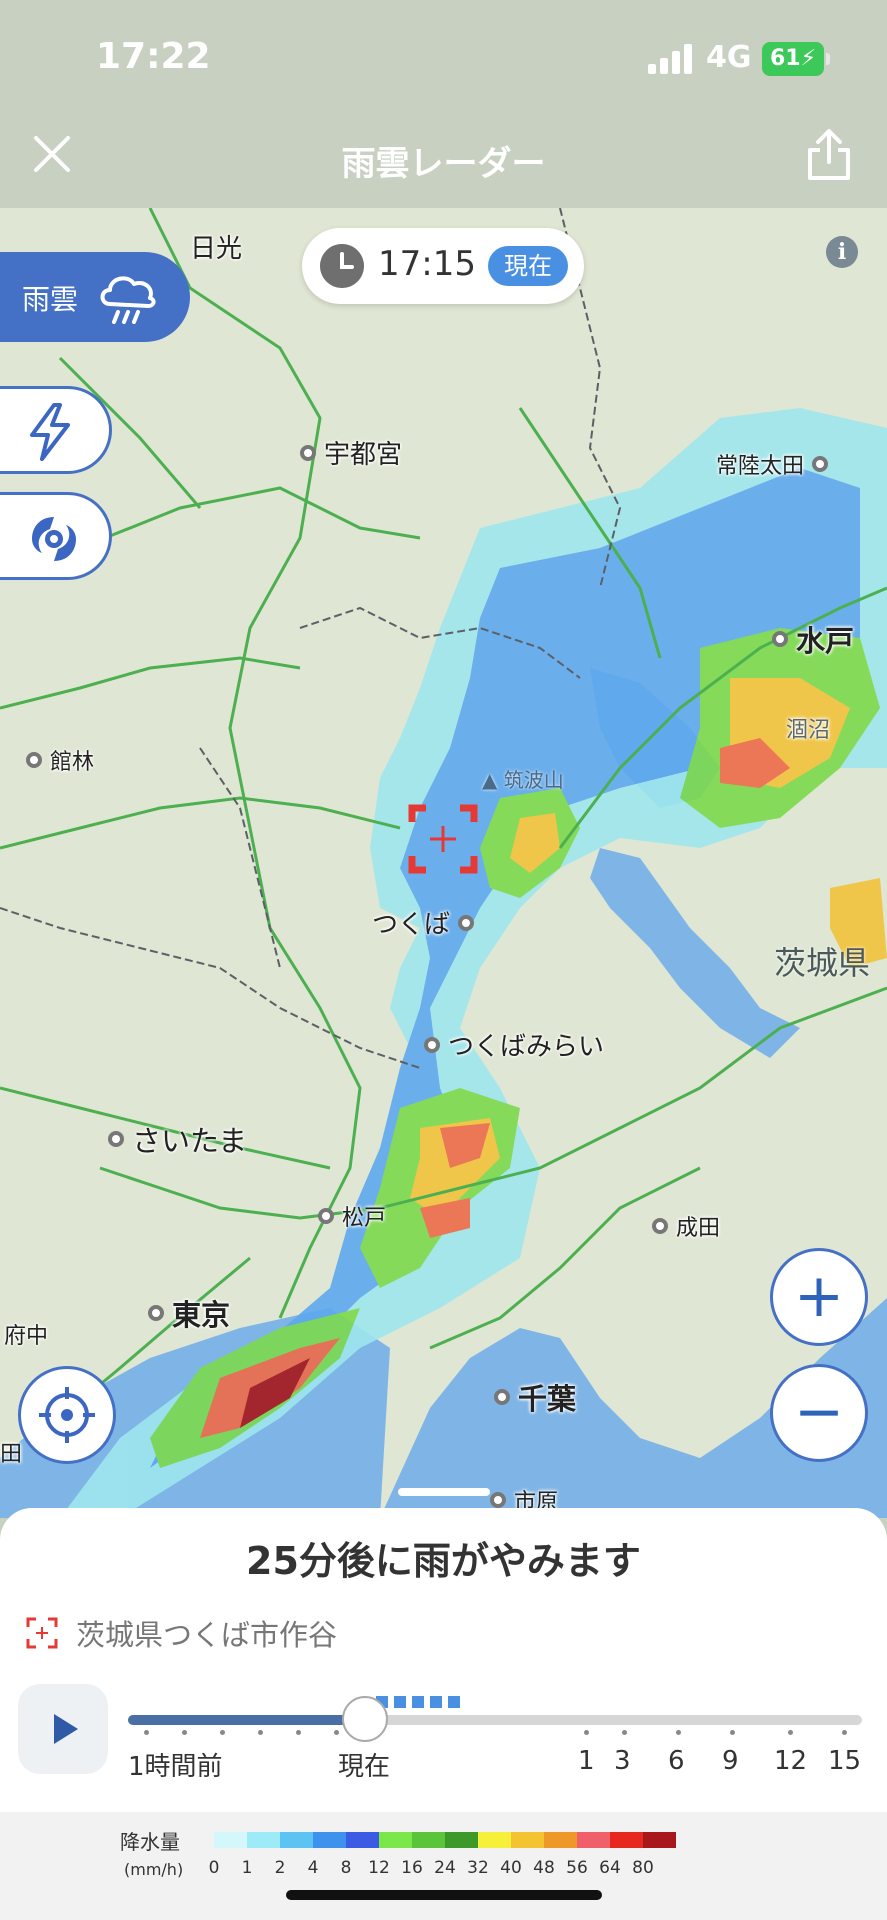 The width and height of the screenshot is (887, 1920). Describe the element at coordinates (444, 1895) in the screenshot. I see `home-indicator` at that location.